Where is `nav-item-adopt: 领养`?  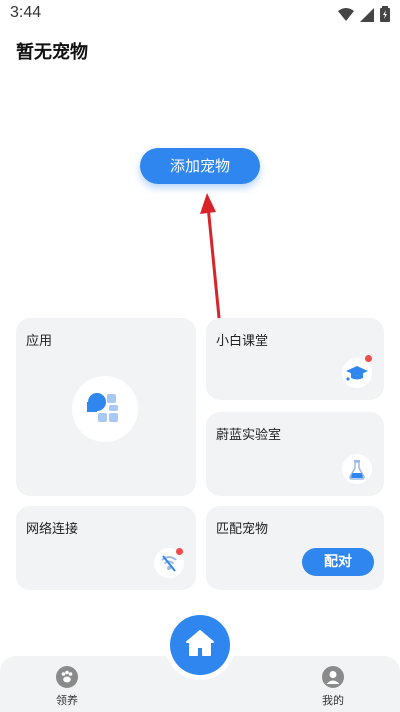
nav-item-adopt: 领养 is located at coordinates (67, 687).